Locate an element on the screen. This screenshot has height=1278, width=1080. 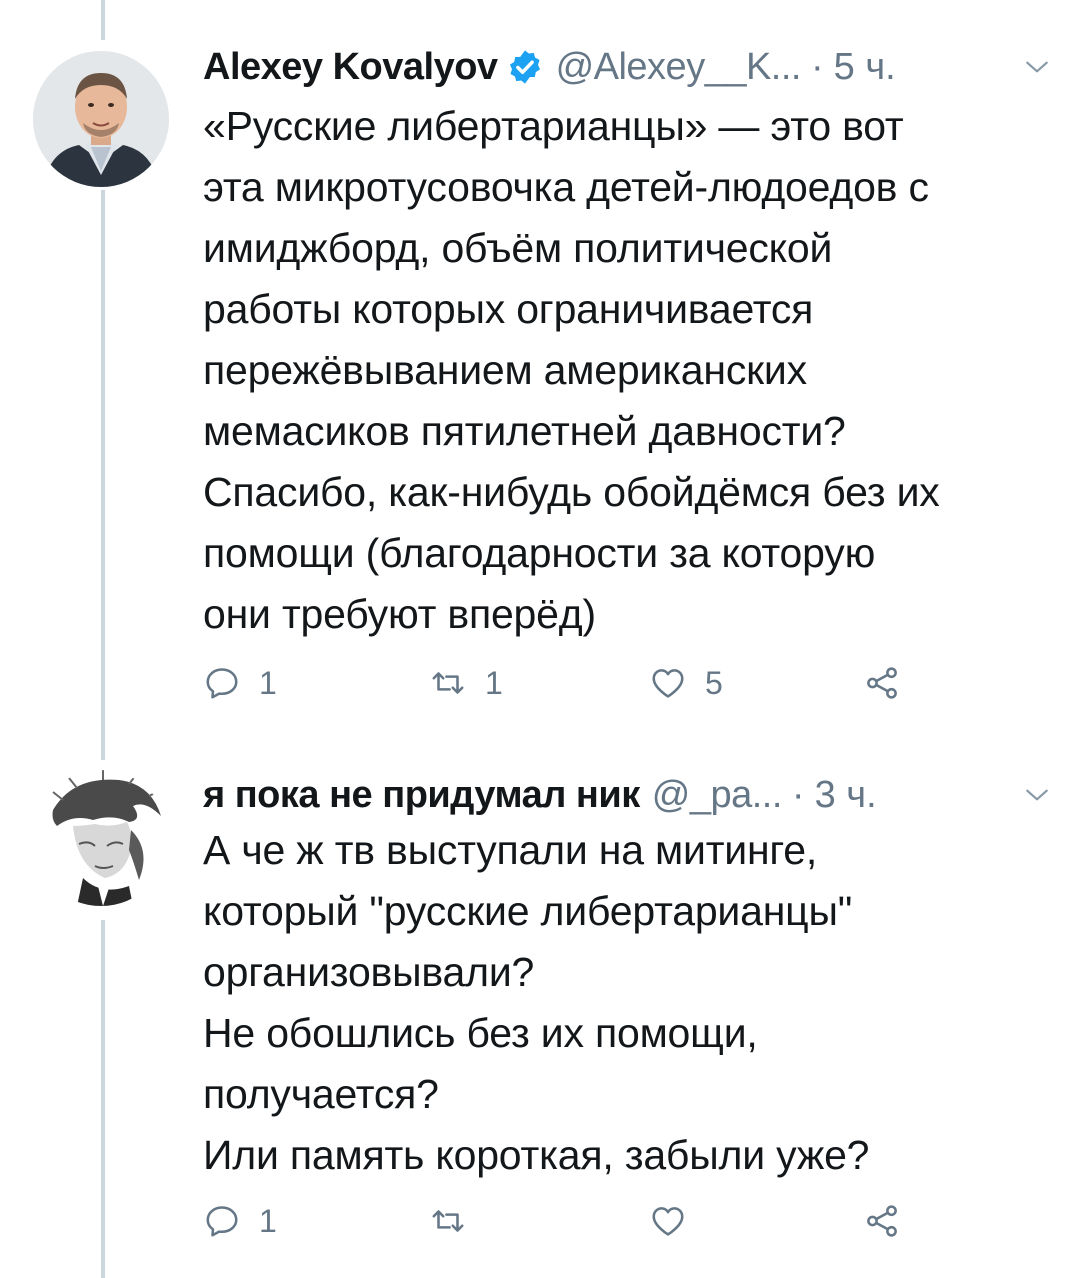
tweet-header: Alexey Kovalyov @Alexey__K... · 5 ч. is located at coordinates (626, 67).